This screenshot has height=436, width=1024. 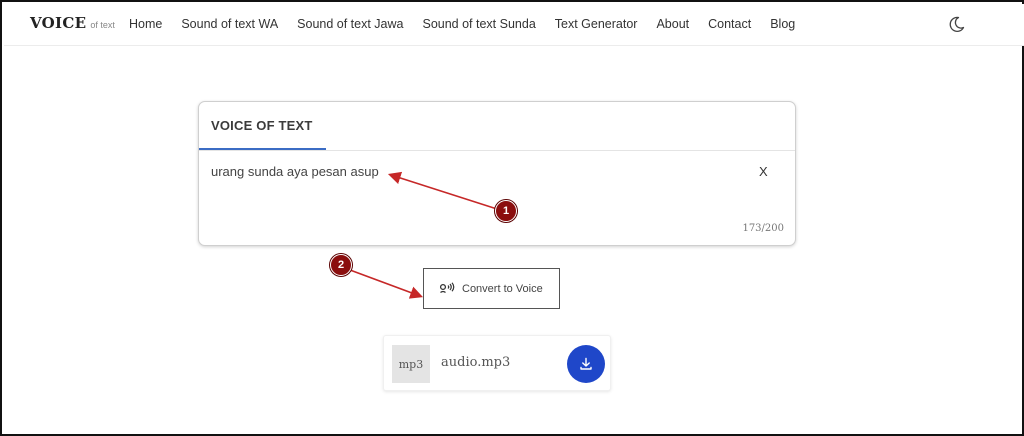 I want to click on download-icon, so click(x=586, y=363).